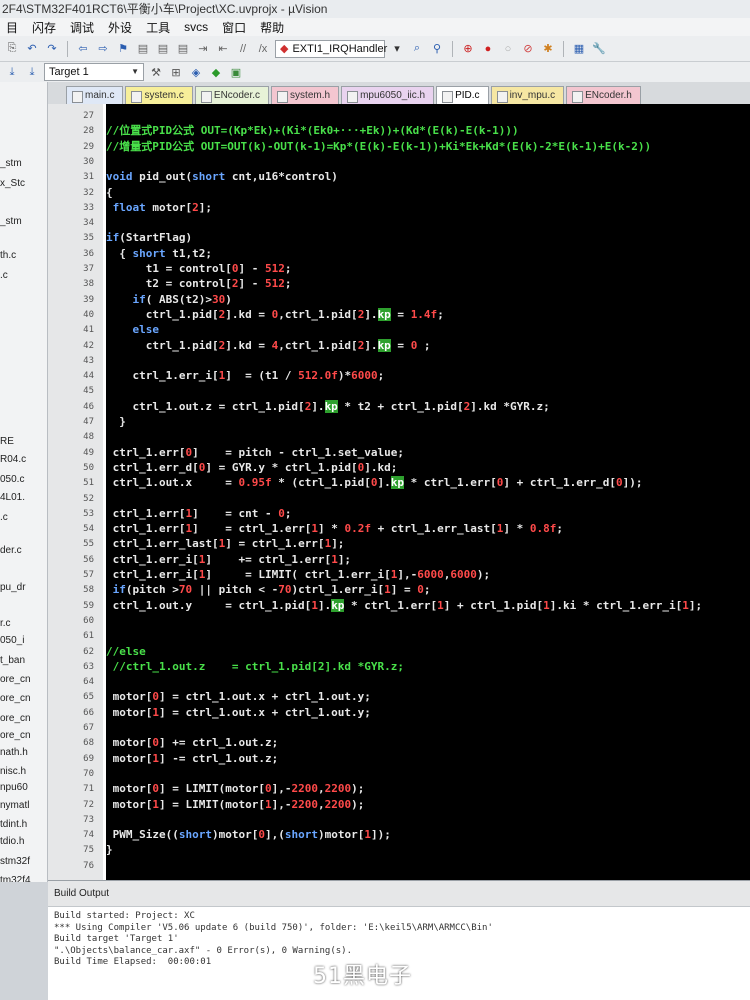  What do you see at coordinates (32, 49) in the screenshot?
I see `undo-icon: ↶` at bounding box center [32, 49].